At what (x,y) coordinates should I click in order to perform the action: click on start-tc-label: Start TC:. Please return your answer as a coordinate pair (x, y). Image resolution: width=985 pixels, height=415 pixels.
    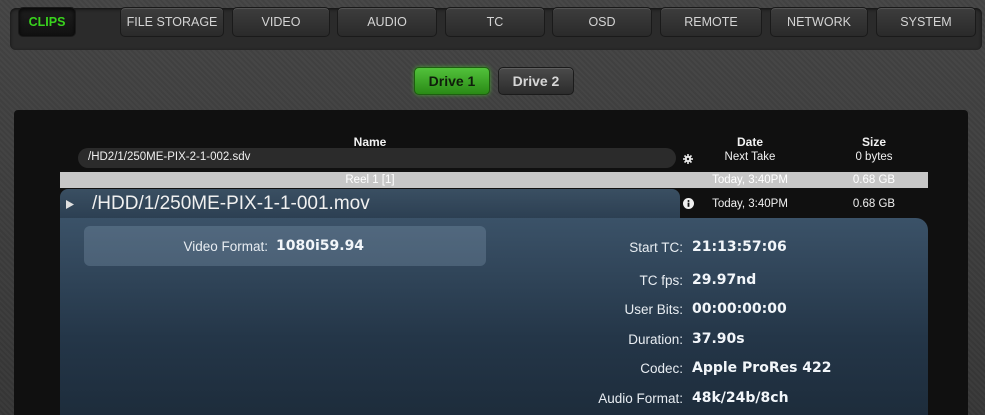
    Looking at the image, I should click on (656, 247).